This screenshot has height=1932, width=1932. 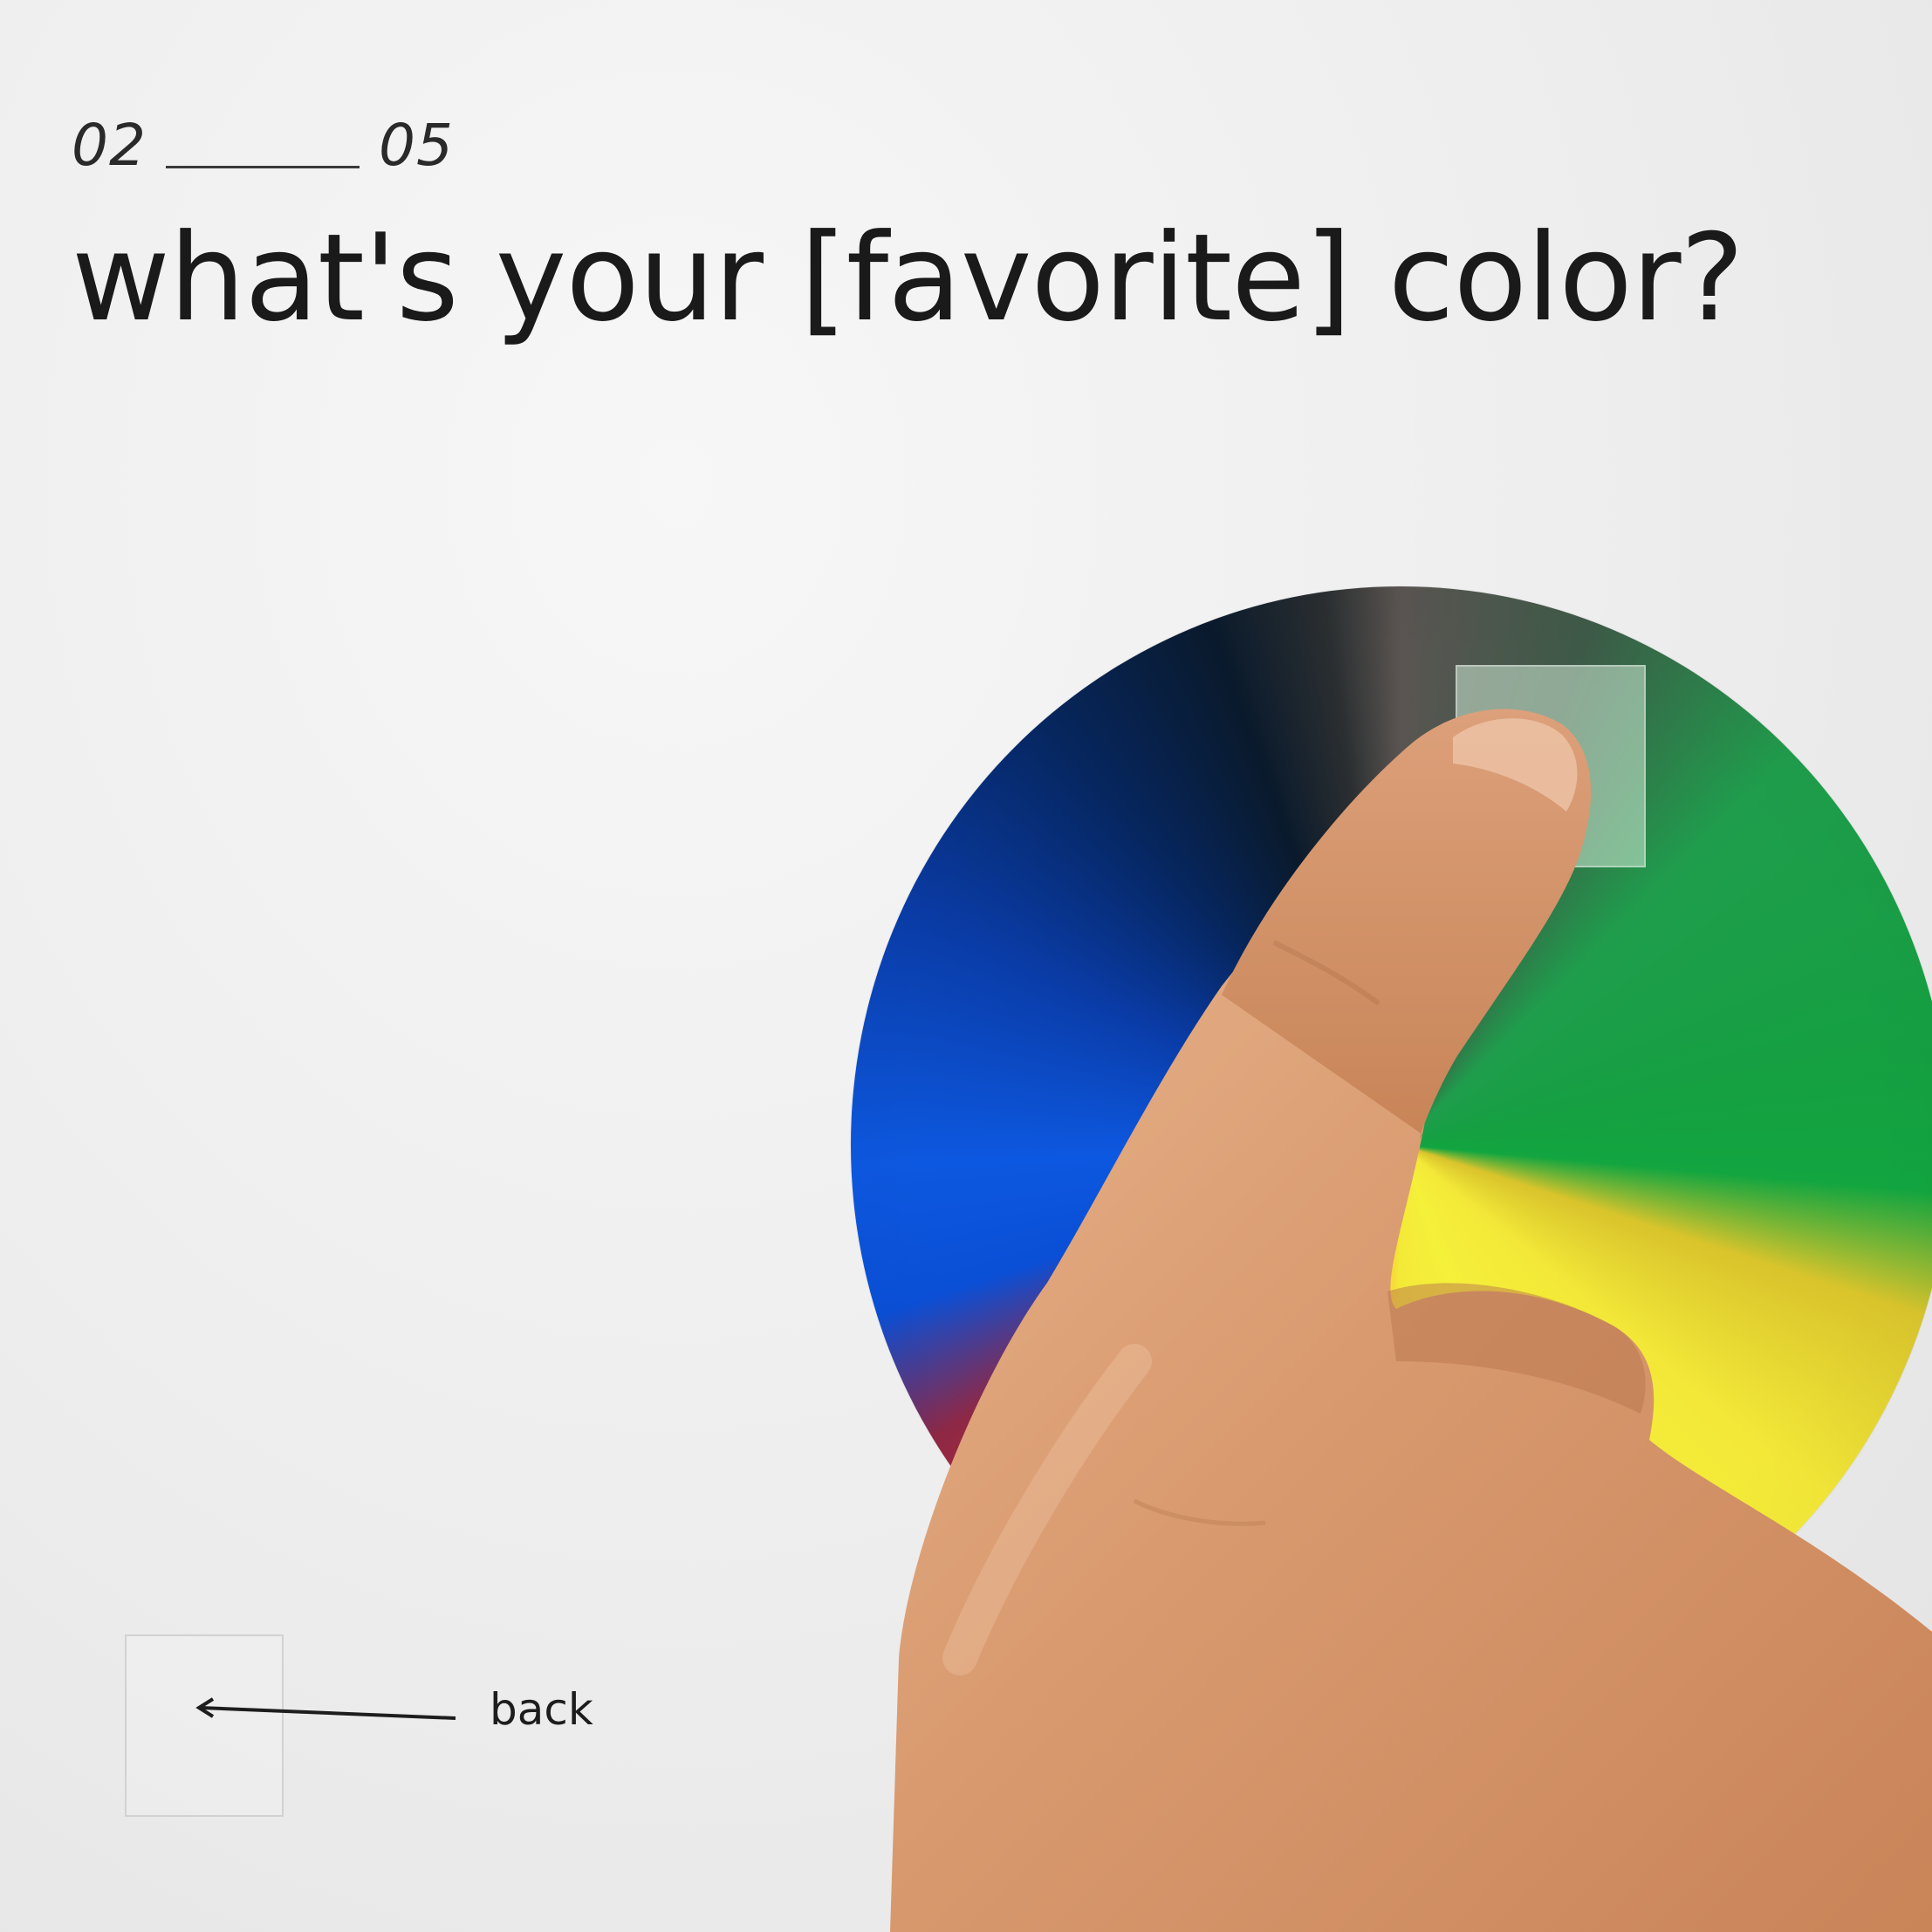 I want to click on arrow-left-icon, so click(x=327, y=1710).